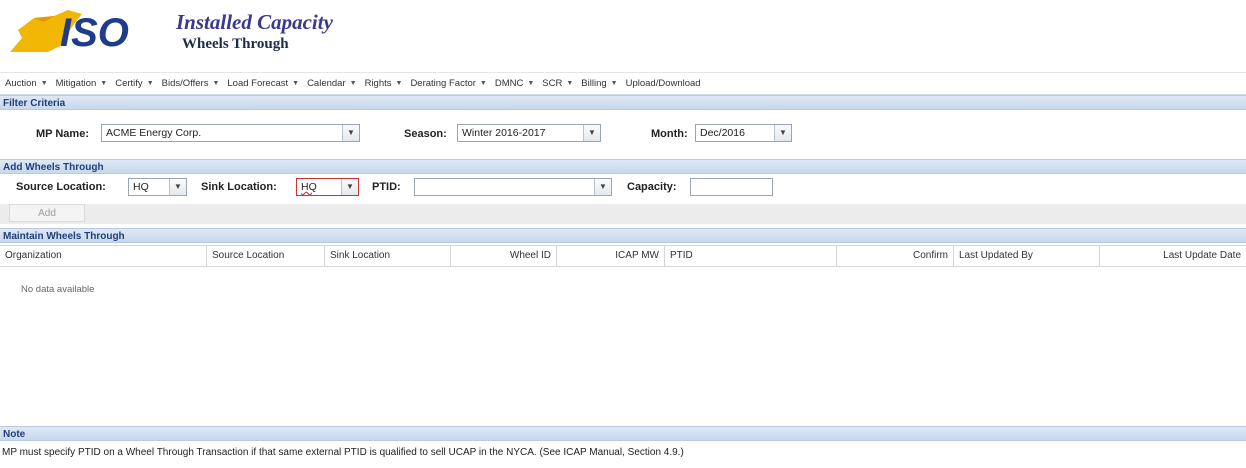 The width and height of the screenshot is (1246, 468). What do you see at coordinates (1173, 256) in the screenshot?
I see `column-header-last-update-date: Last Update Date` at bounding box center [1173, 256].